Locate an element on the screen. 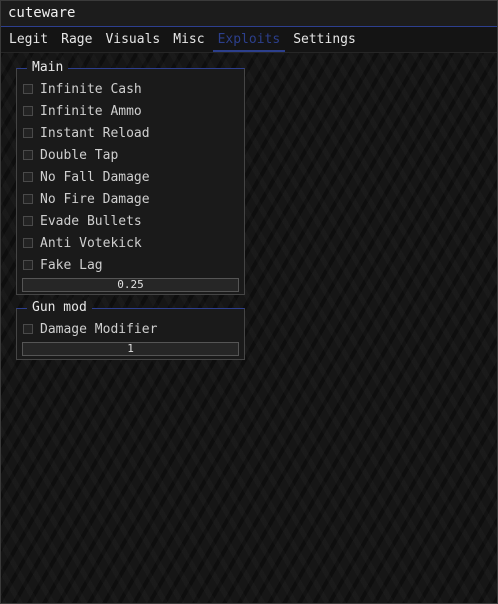 Image resolution: width=498 pixels, height=604 pixels. option-double-tap: Double Tap is located at coordinates (130, 155).